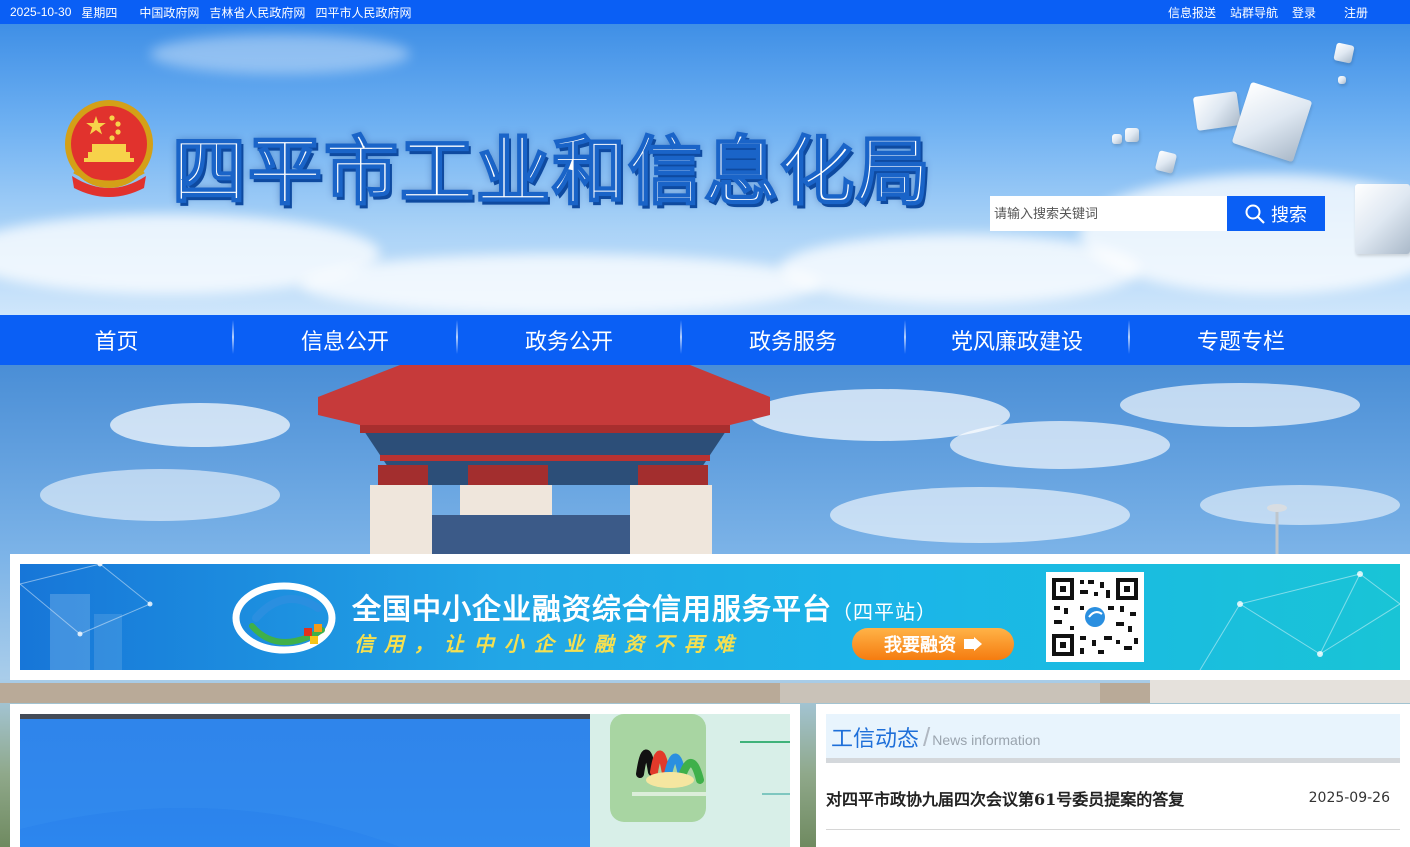 Image resolution: width=1410 pixels, height=847 pixels. I want to click on top-bar-right: 信息报送 站群导航 登录 注册, so click(1289, 12).